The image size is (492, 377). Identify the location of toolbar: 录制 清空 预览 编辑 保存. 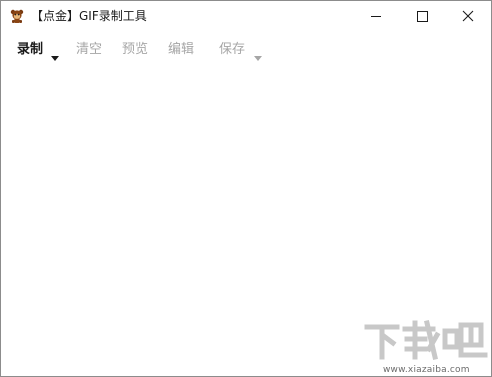
(246, 50).